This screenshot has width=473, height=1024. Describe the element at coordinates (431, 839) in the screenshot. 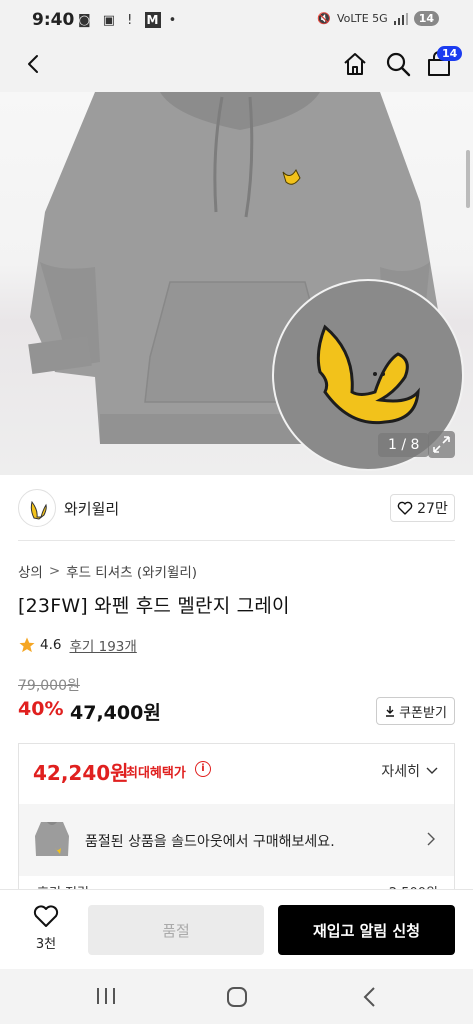

I see `chevron-right-icon` at that location.